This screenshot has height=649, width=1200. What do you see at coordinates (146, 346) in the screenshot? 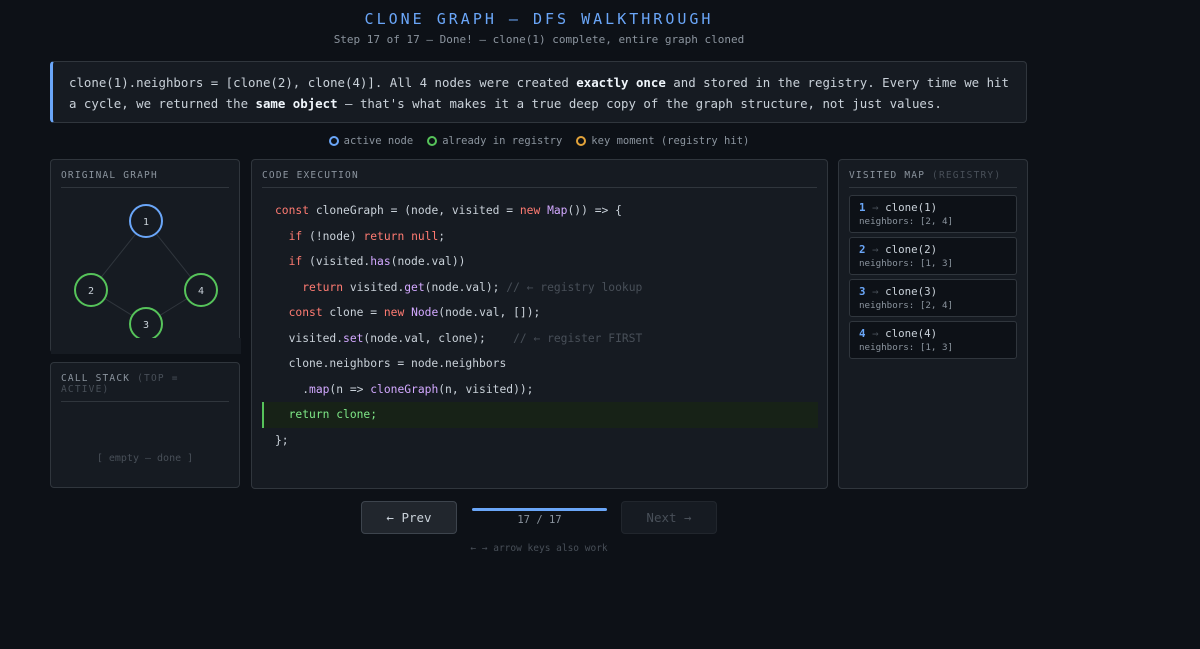
I see `graph-clip-mask` at bounding box center [146, 346].